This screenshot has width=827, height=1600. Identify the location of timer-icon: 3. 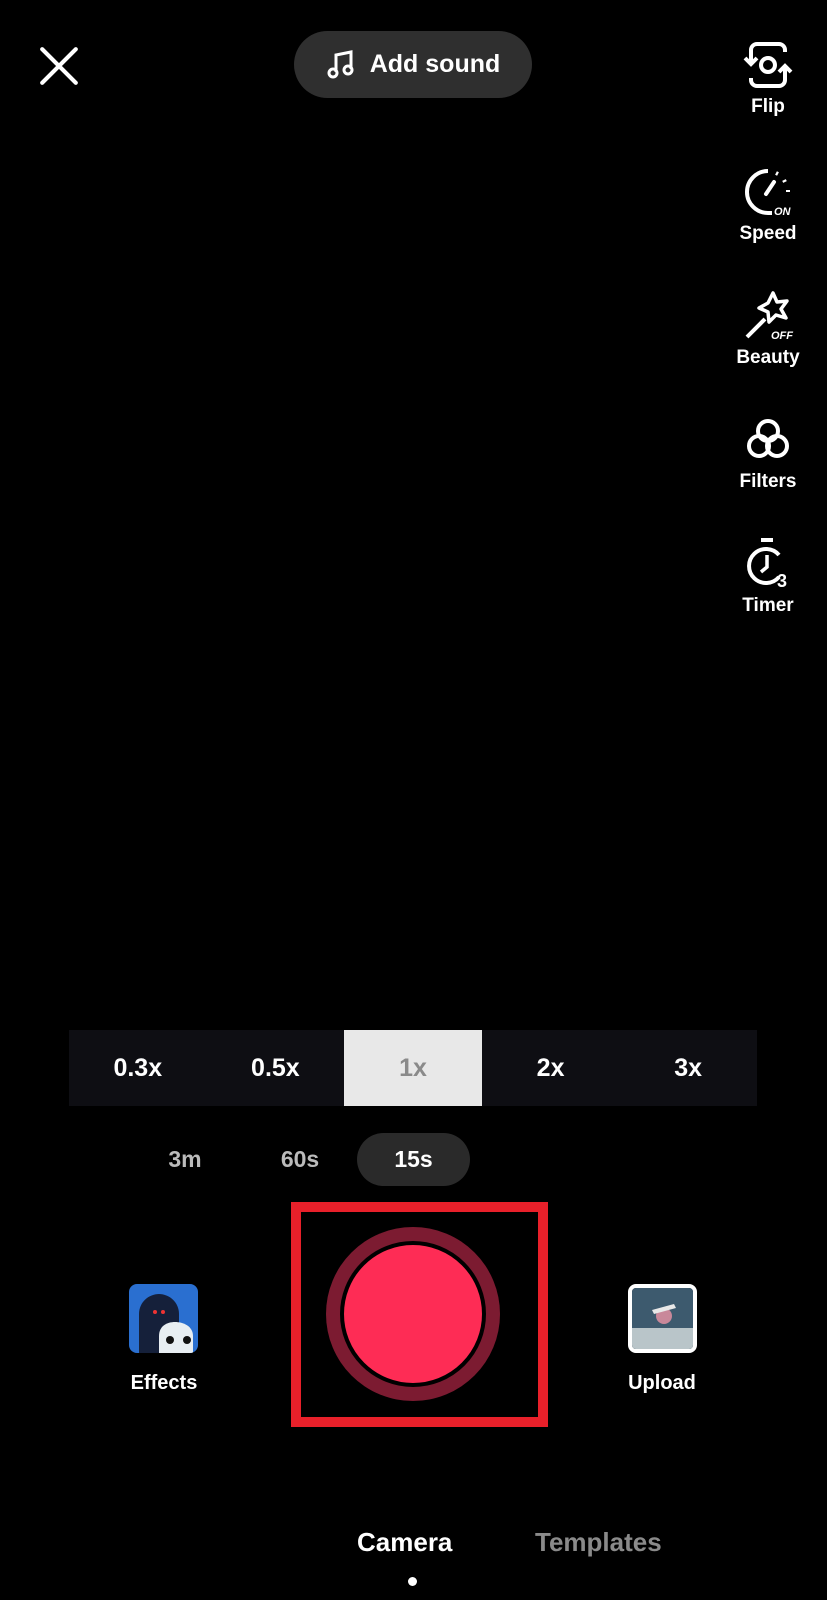
(767, 564).